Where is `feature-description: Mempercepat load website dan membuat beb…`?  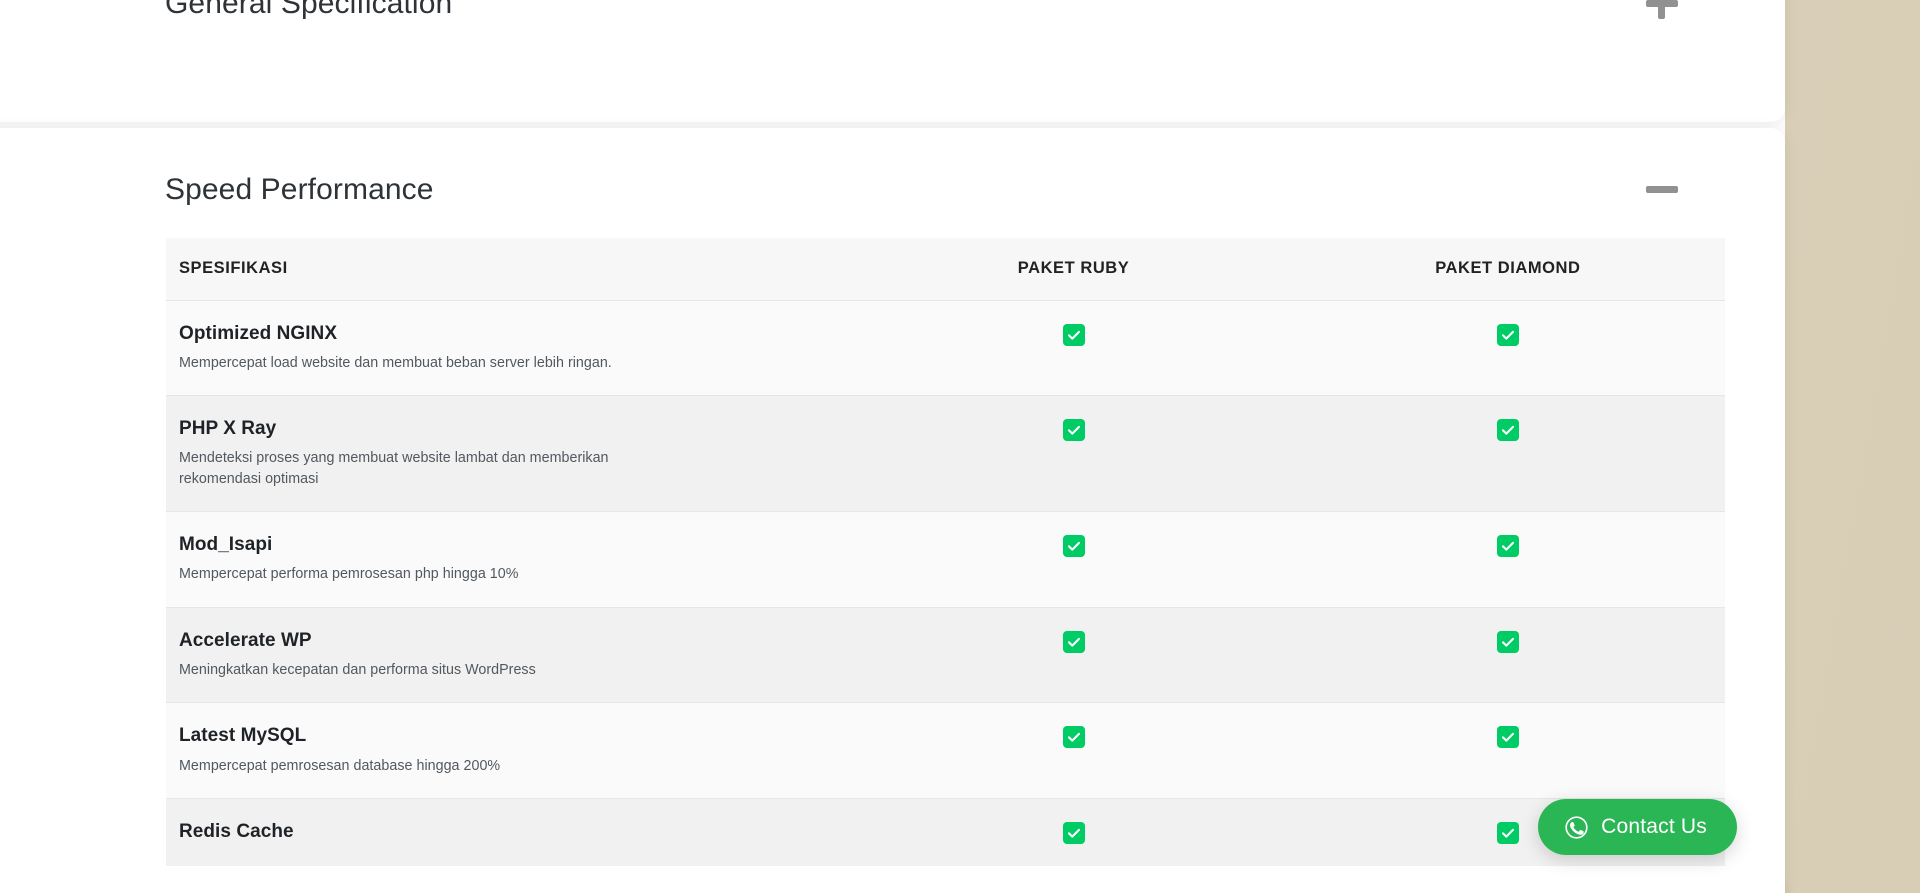
feature-description: Mempercepat load website dan membuat beb… is located at coordinates (395, 362).